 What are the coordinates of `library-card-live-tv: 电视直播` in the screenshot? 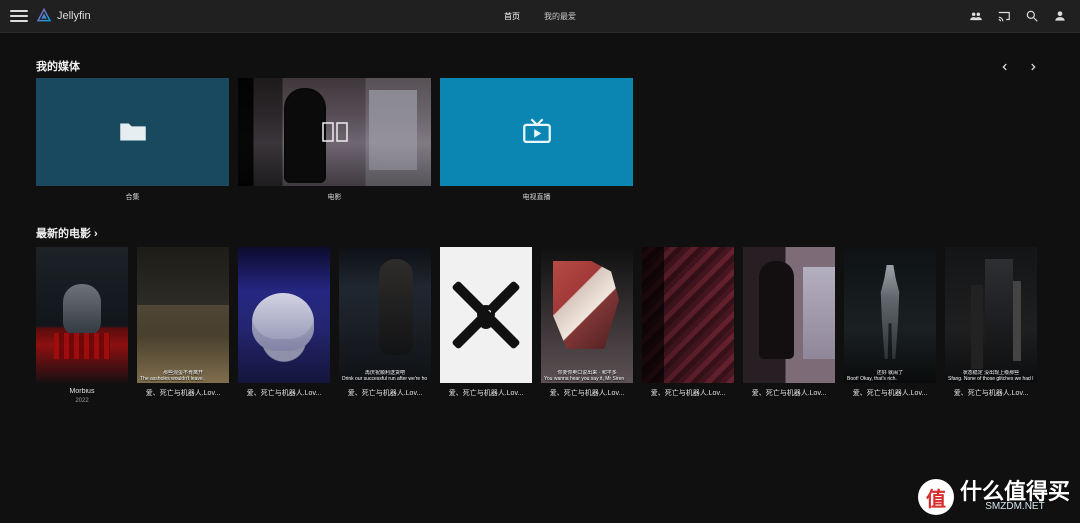 It's located at (536, 140).